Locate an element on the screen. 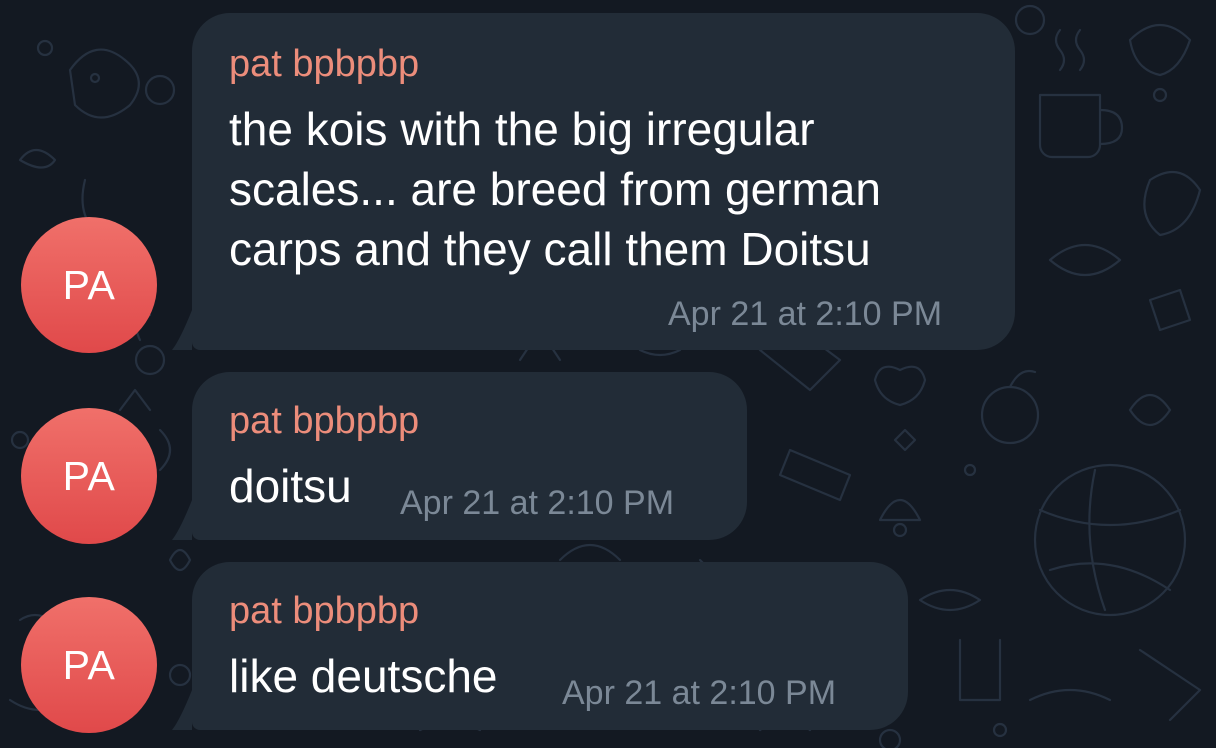 The image size is (1216, 748). message-text-line: scales... are breed from german is located at coordinates (555, 189).